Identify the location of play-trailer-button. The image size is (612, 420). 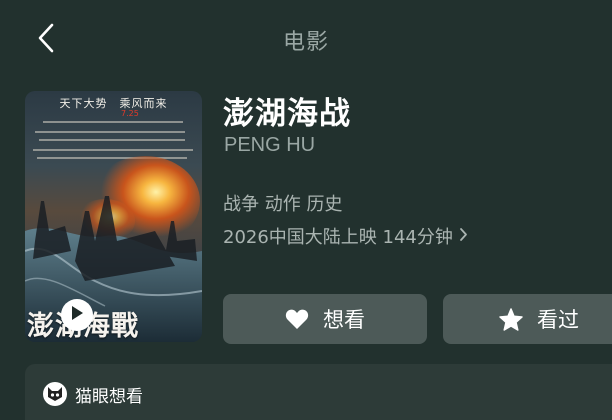
(77, 315).